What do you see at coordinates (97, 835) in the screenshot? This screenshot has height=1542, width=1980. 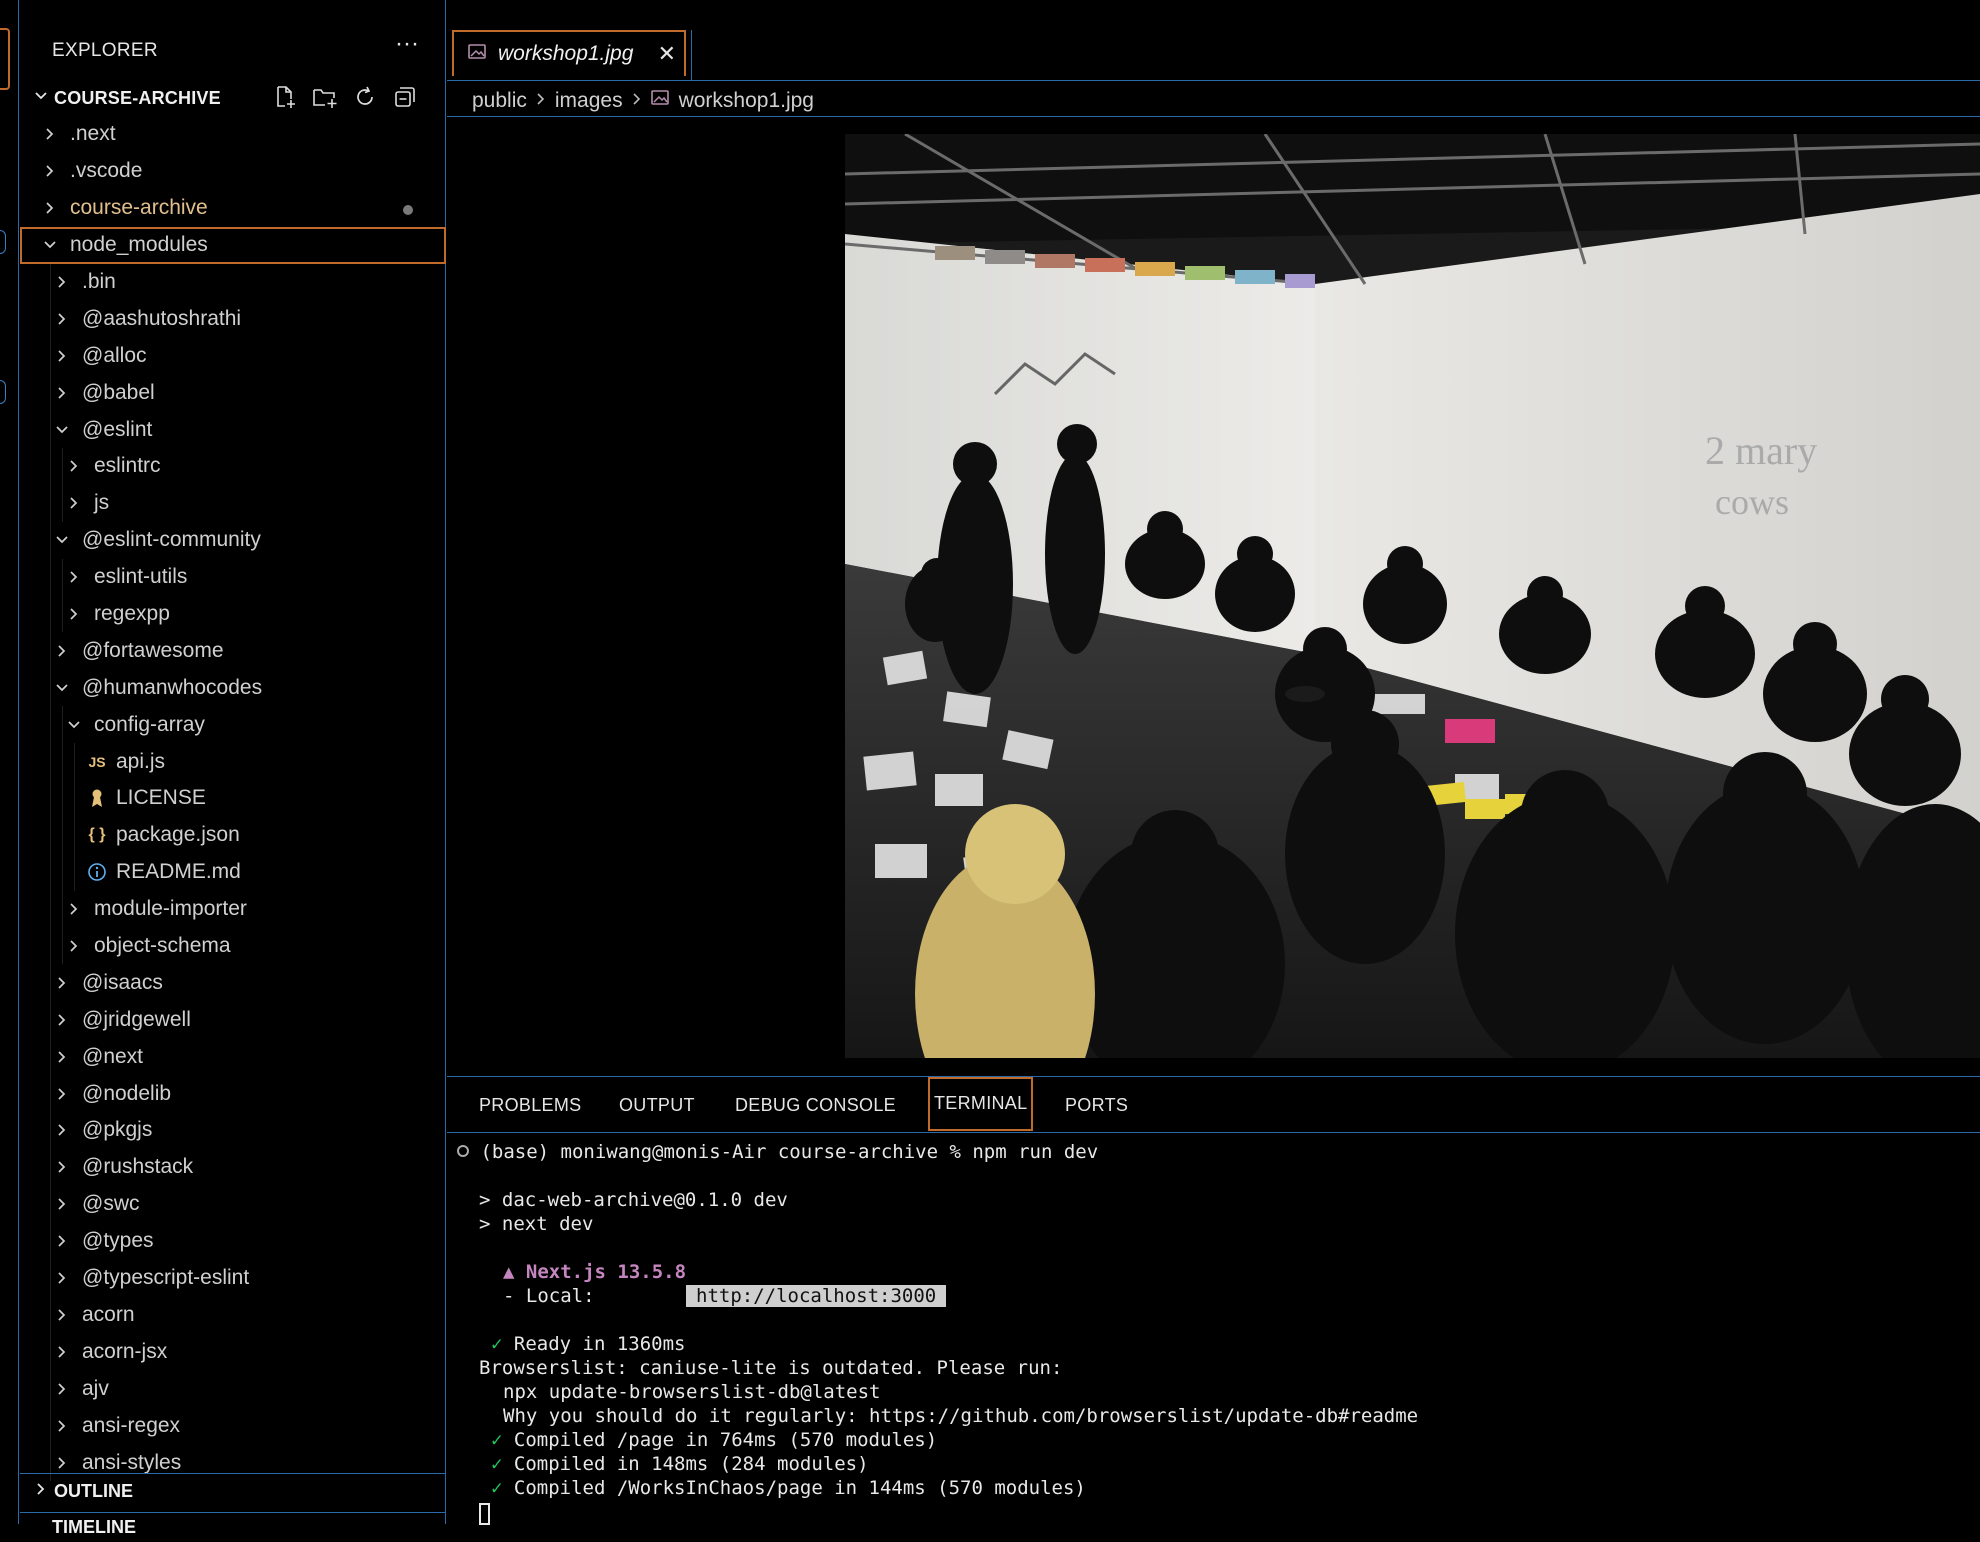 I see `json-file-icon: { }` at bounding box center [97, 835].